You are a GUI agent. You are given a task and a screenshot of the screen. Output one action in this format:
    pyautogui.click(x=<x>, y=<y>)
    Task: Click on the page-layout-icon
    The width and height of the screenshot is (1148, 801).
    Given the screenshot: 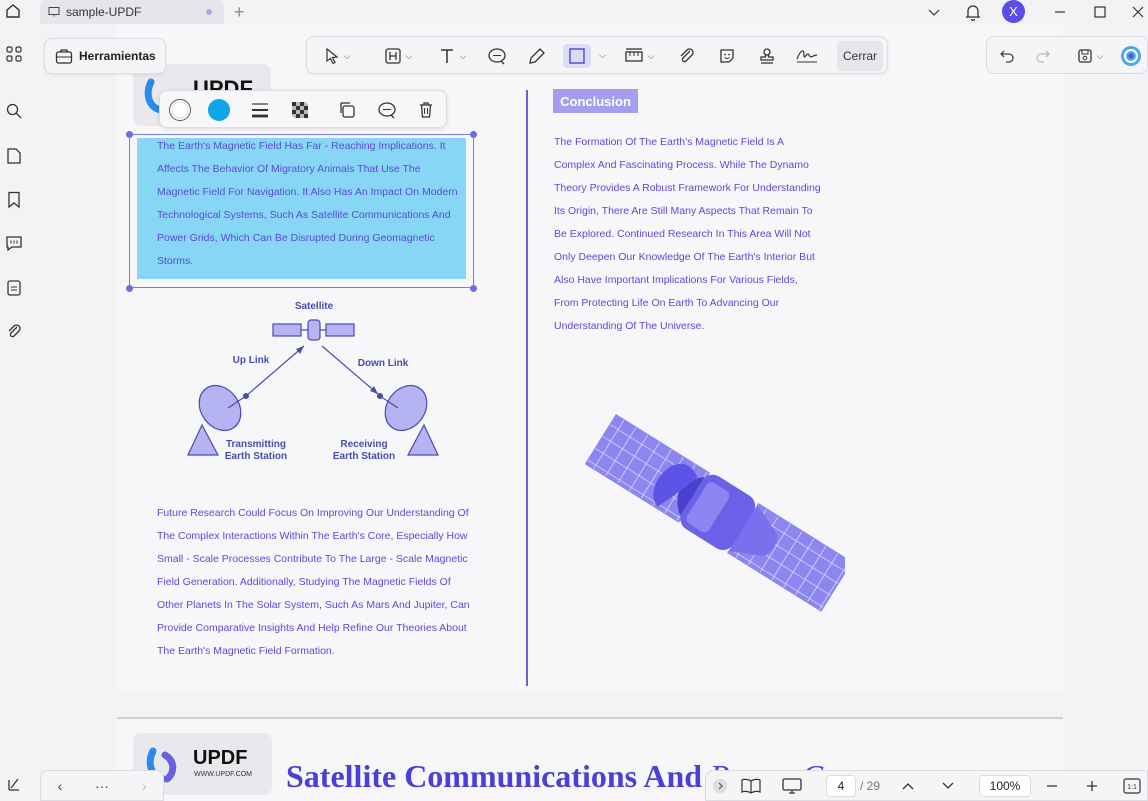 What is the action you would take?
    pyautogui.click(x=751, y=786)
    